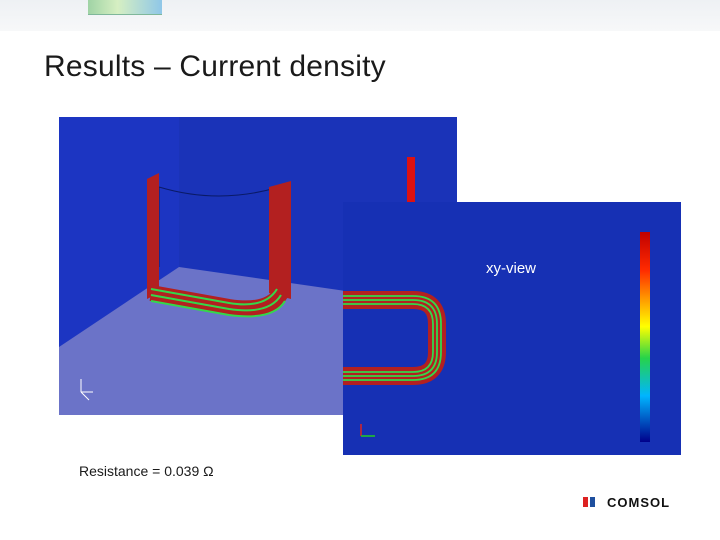 Image resolution: width=720 pixels, height=540 pixels. I want to click on brand-text: COMSOL, so click(639, 502).